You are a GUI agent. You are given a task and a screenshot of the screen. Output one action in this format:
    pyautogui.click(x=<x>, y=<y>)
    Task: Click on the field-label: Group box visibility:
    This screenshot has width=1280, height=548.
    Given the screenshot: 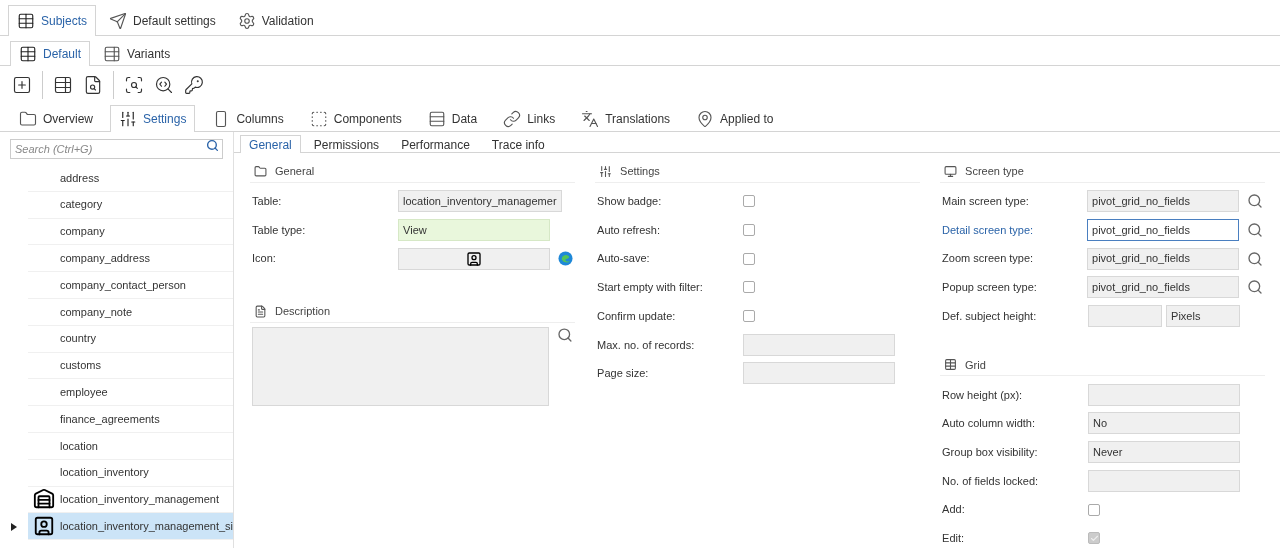 What is the action you would take?
    pyautogui.click(x=990, y=452)
    